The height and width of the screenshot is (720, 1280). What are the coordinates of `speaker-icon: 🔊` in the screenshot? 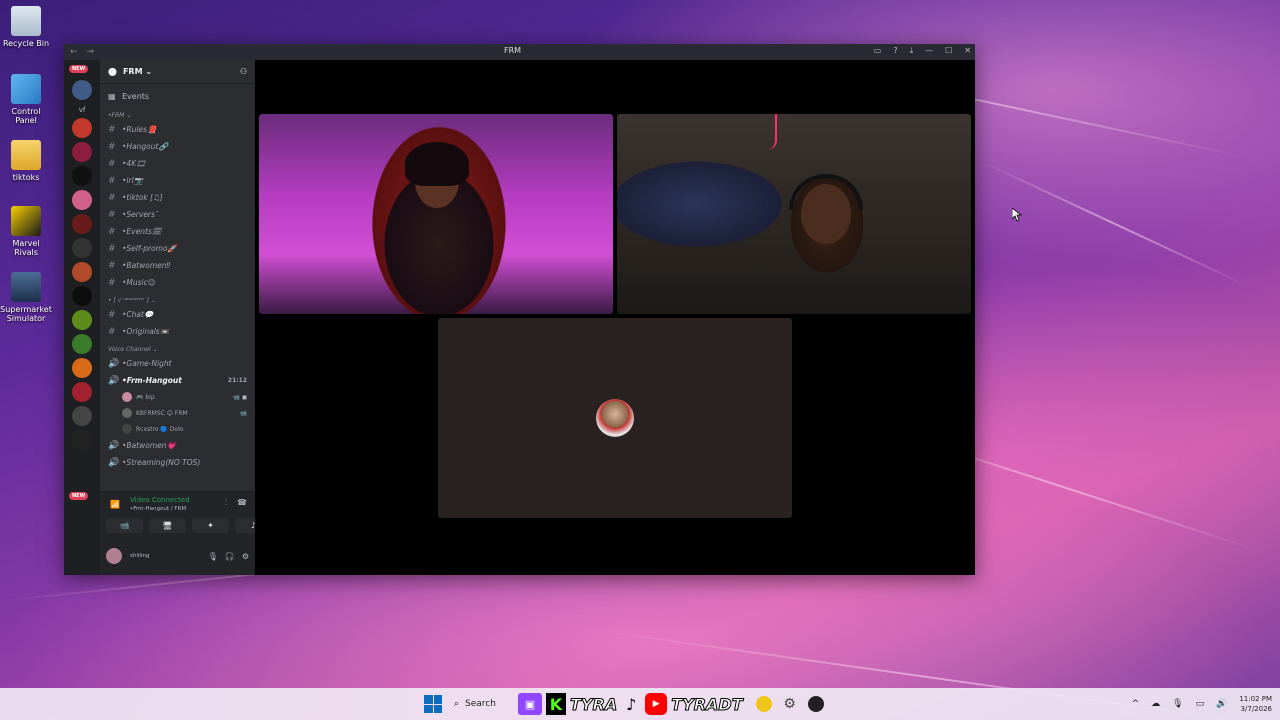 It's located at (114, 462).